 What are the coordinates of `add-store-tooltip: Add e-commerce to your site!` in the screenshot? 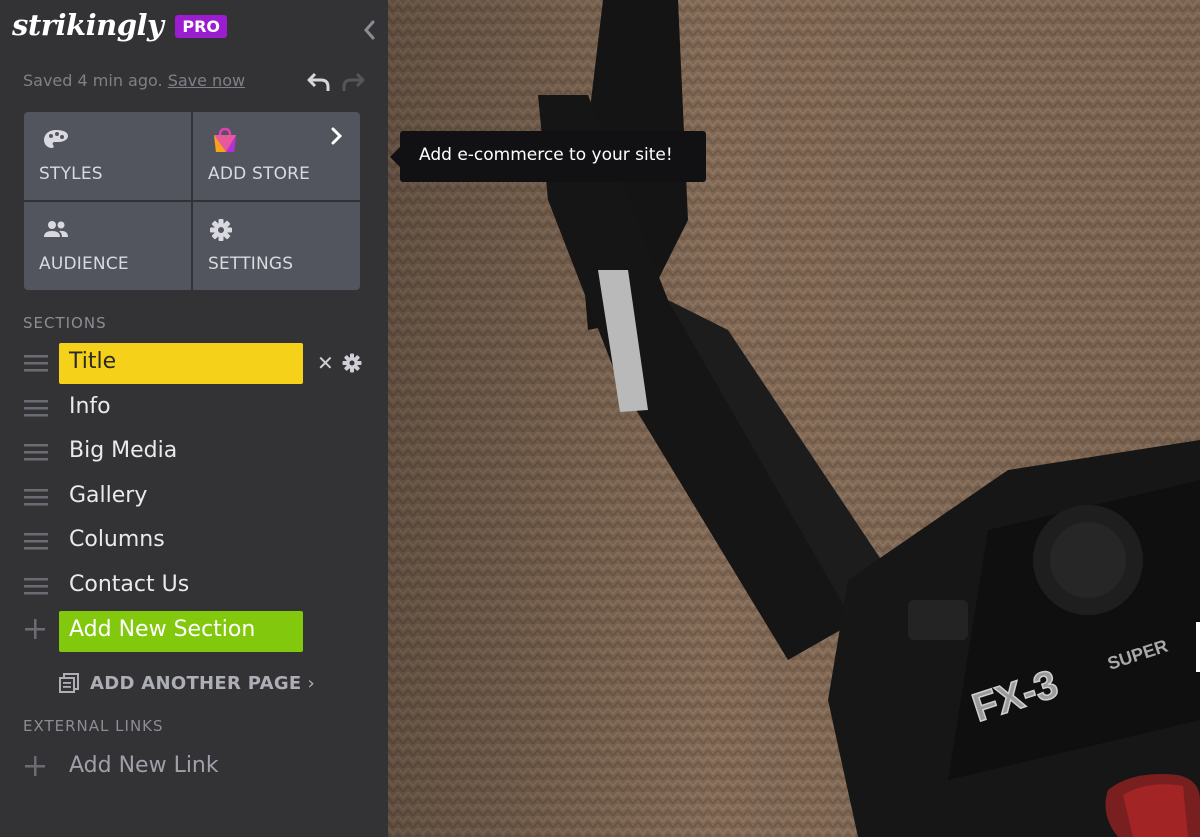 It's located at (548, 156).